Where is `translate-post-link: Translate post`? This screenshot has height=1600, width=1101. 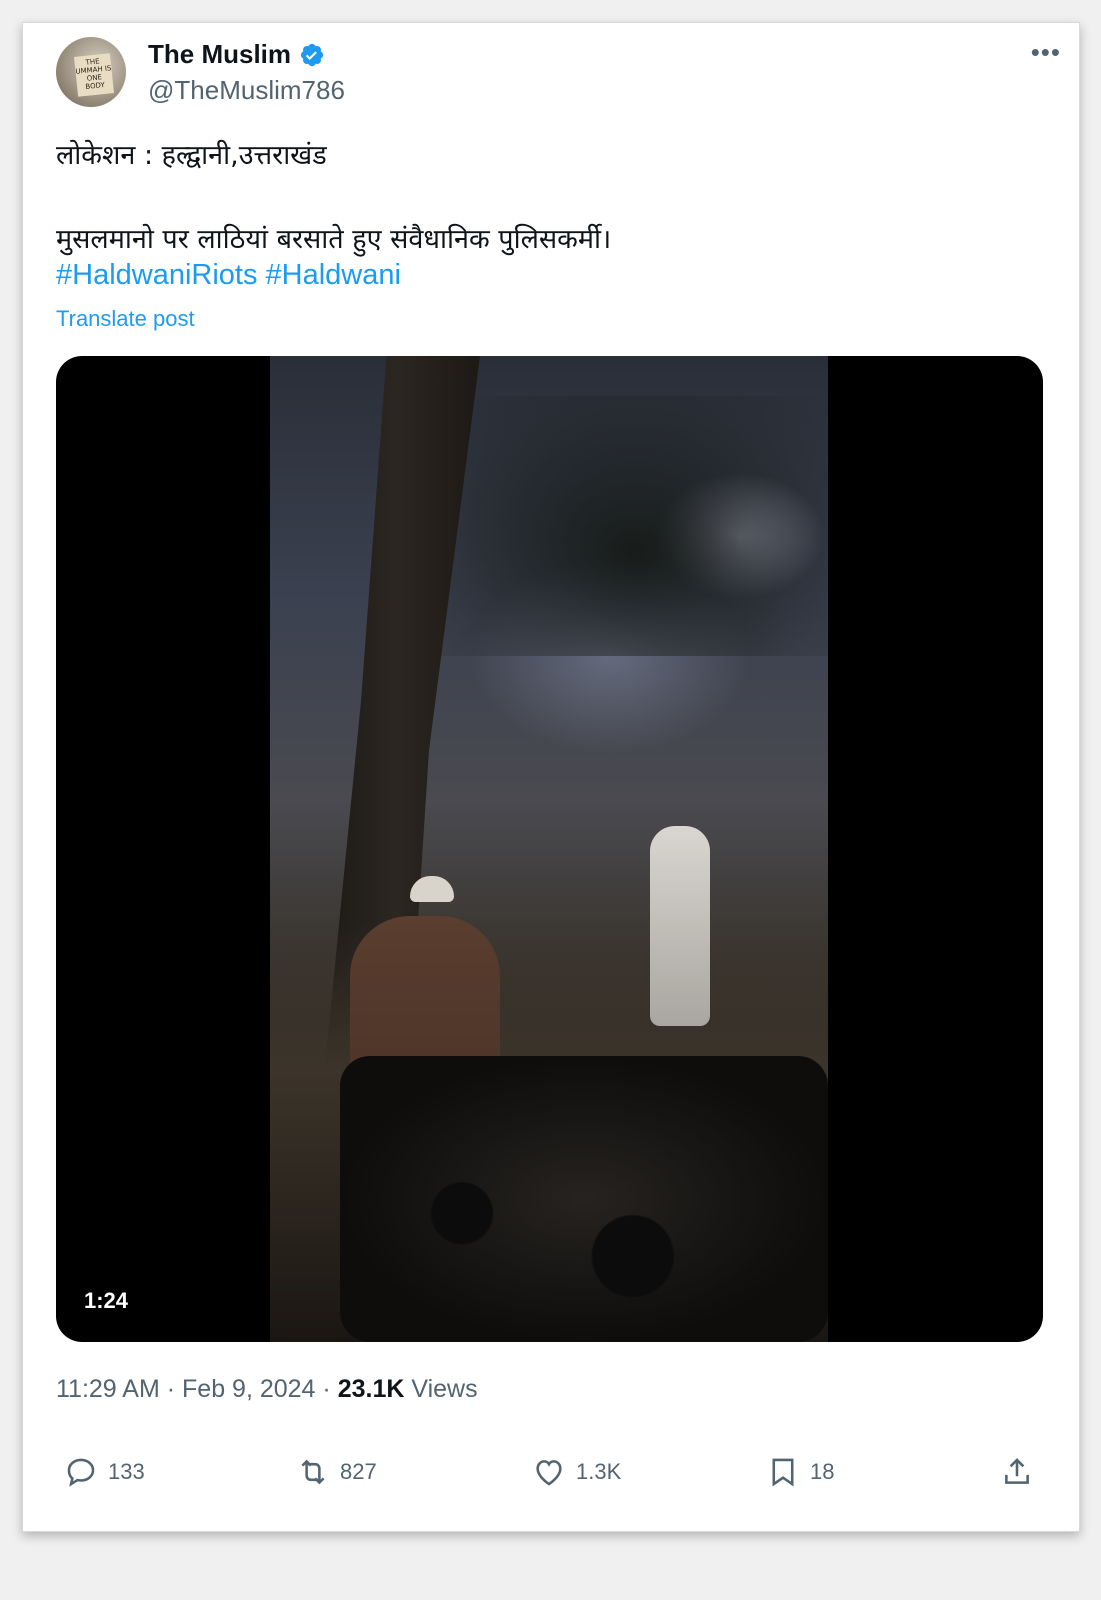
translate-post-link: Translate post is located at coordinates (125, 319).